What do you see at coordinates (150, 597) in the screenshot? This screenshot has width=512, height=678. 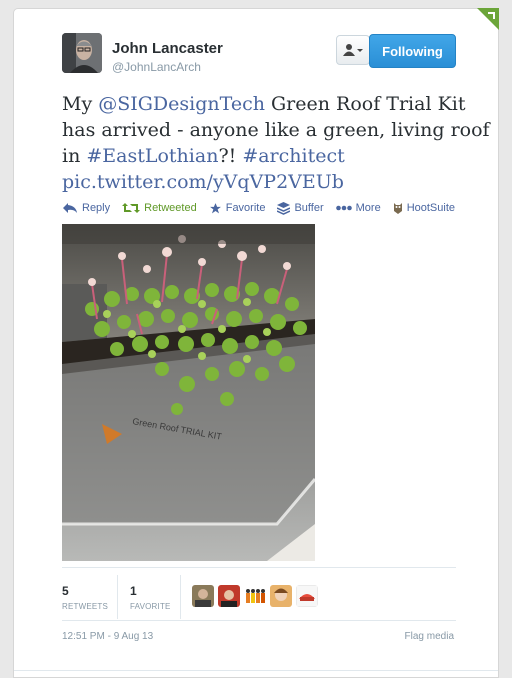 I see `favorites-stat: 1 FAVORITE` at bounding box center [150, 597].